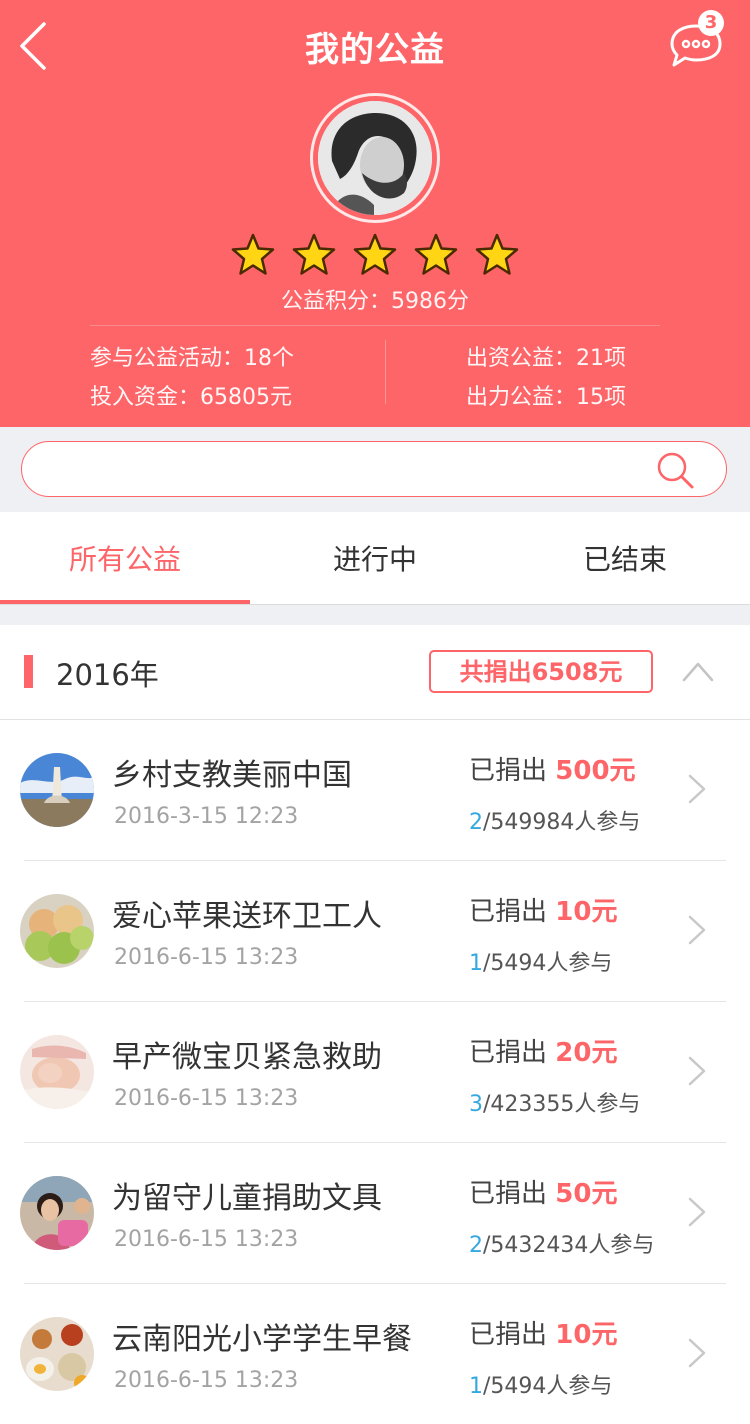 This screenshot has width=750, height=1424. I want to click on participant-total: /5432434人参与, so click(569, 1245).